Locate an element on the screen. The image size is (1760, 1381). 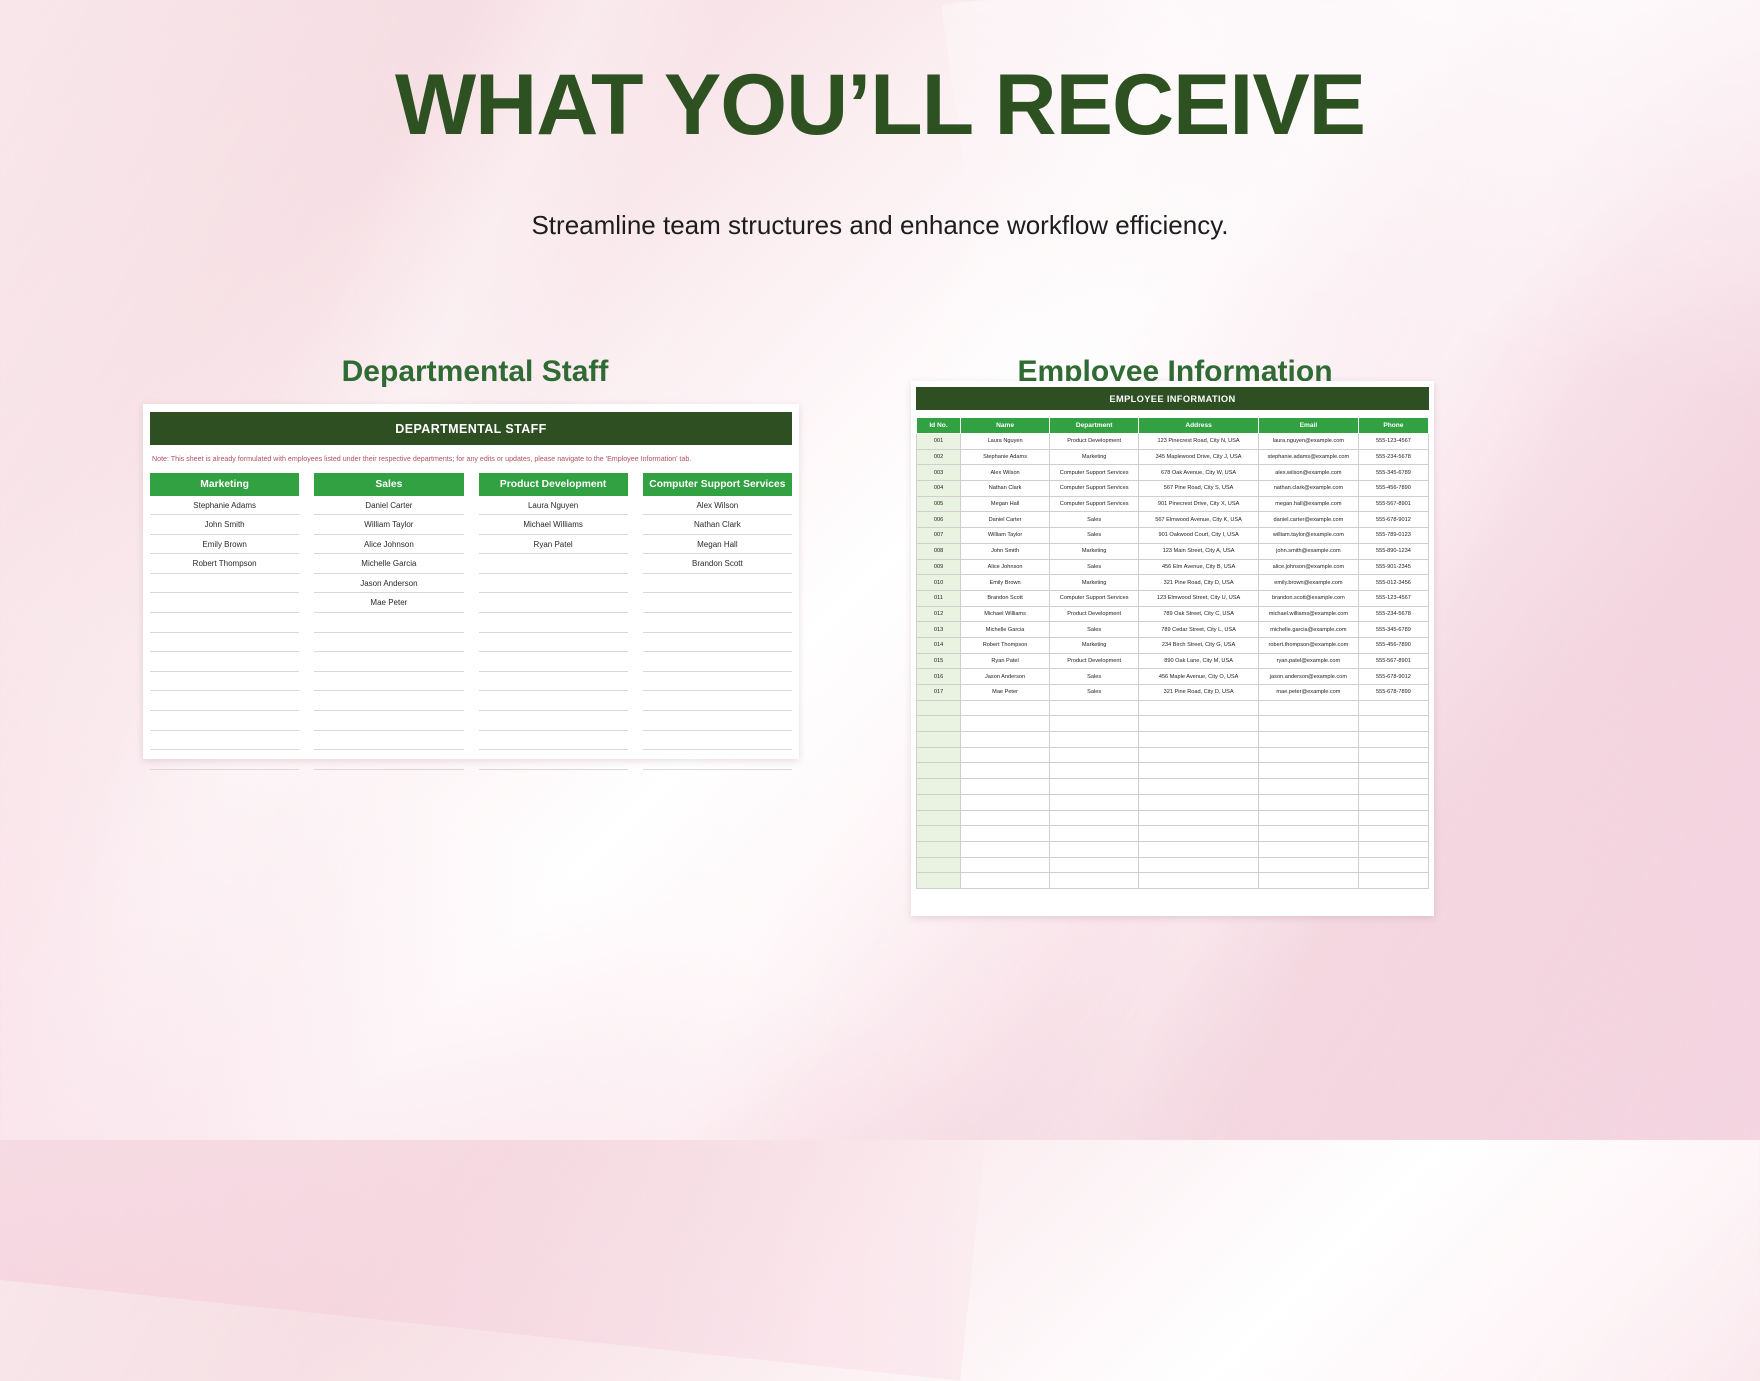
name-cell: Jason Anderson is located at coordinates (1005, 676).